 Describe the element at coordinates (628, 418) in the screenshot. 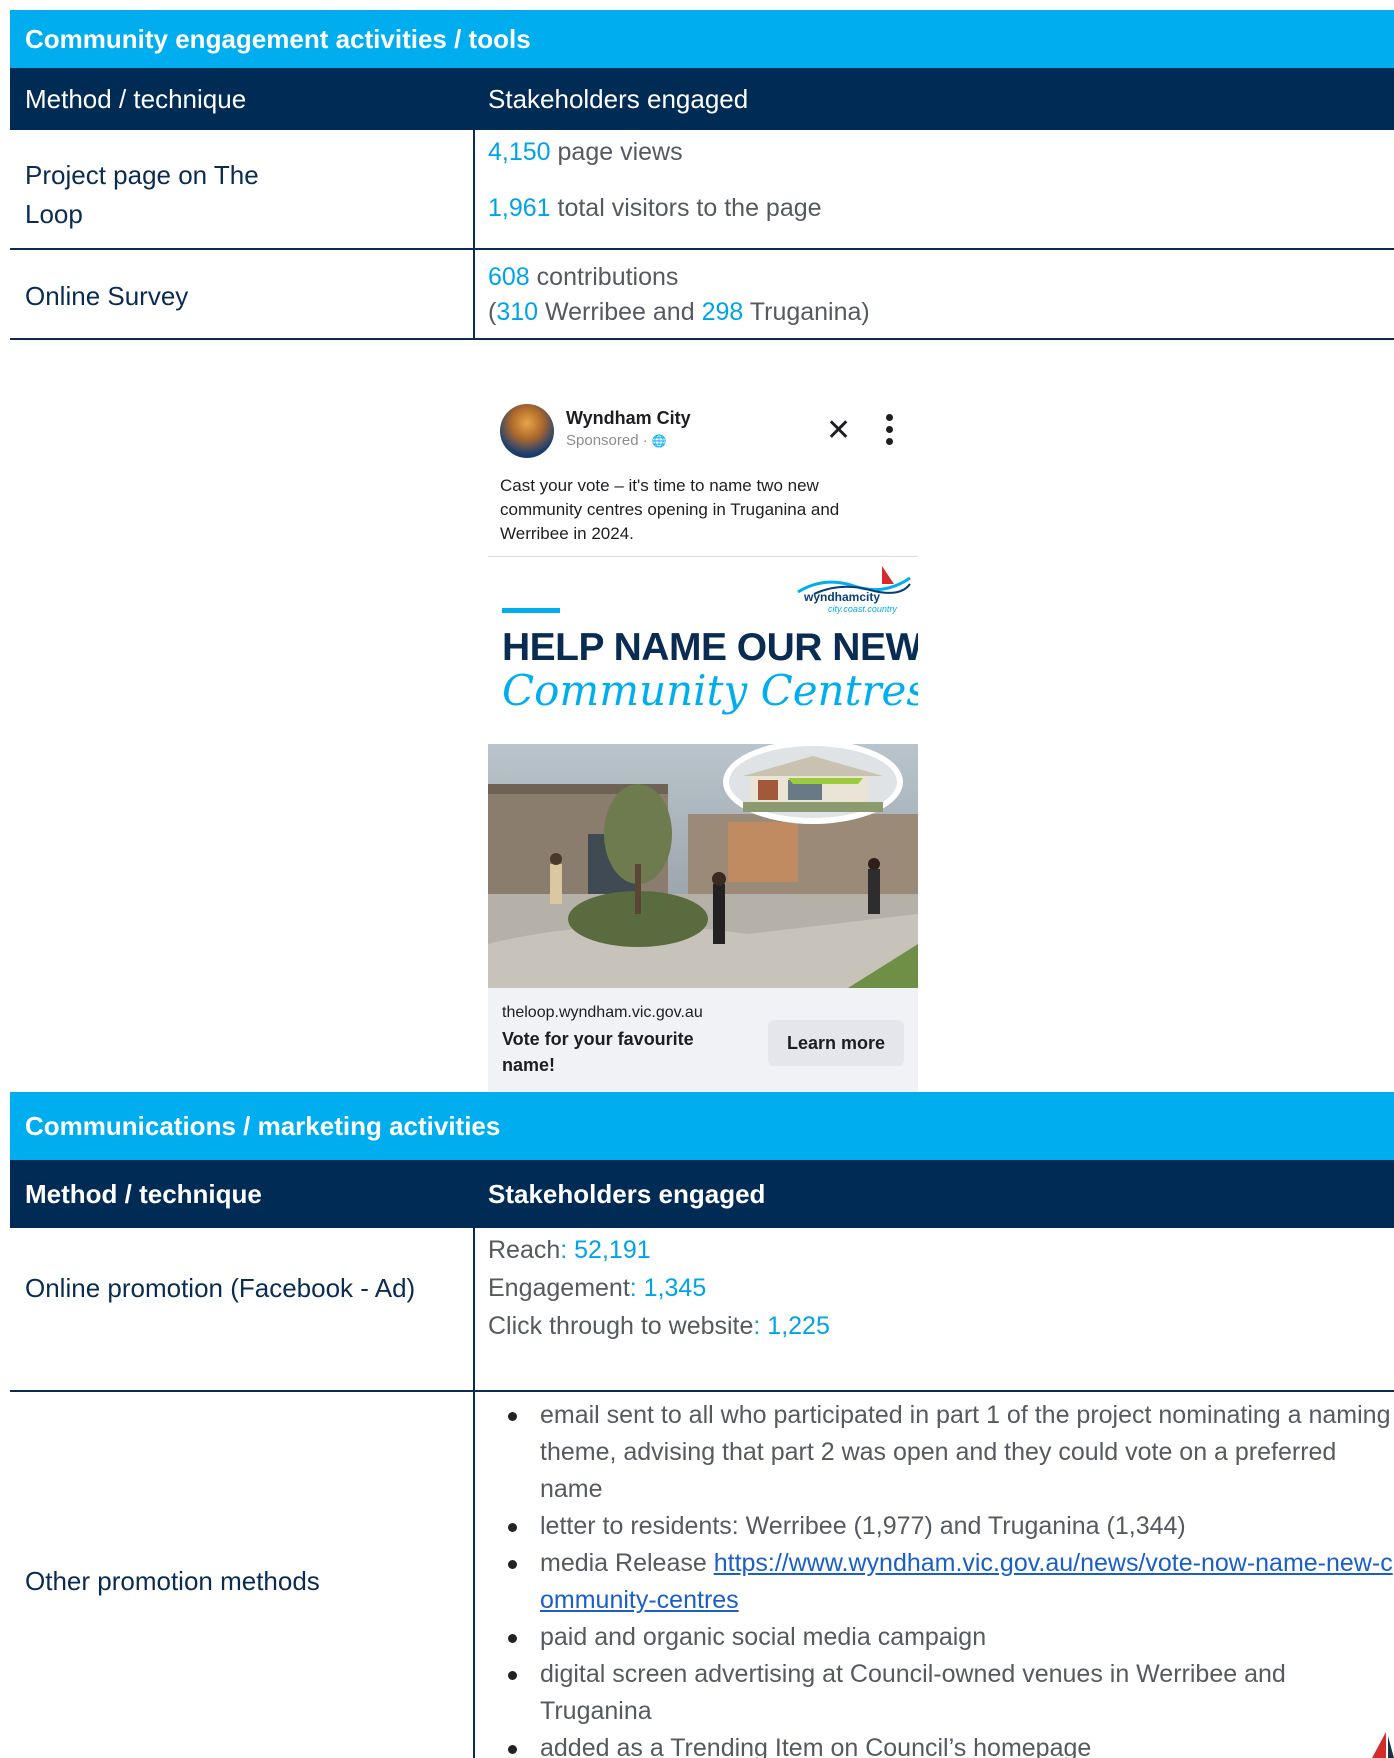

I see `ad-page-name: Wyndham City` at that location.